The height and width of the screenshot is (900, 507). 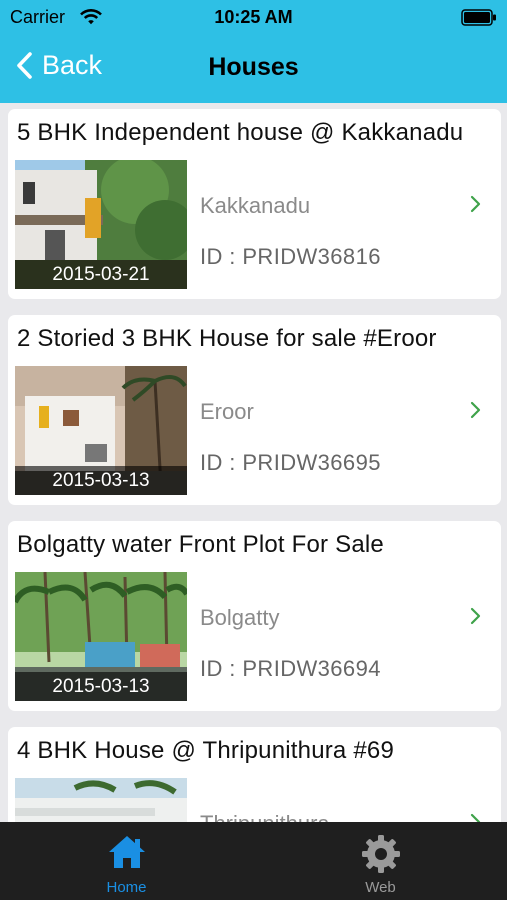 I want to click on tab-web-label: Web, so click(x=380, y=887).